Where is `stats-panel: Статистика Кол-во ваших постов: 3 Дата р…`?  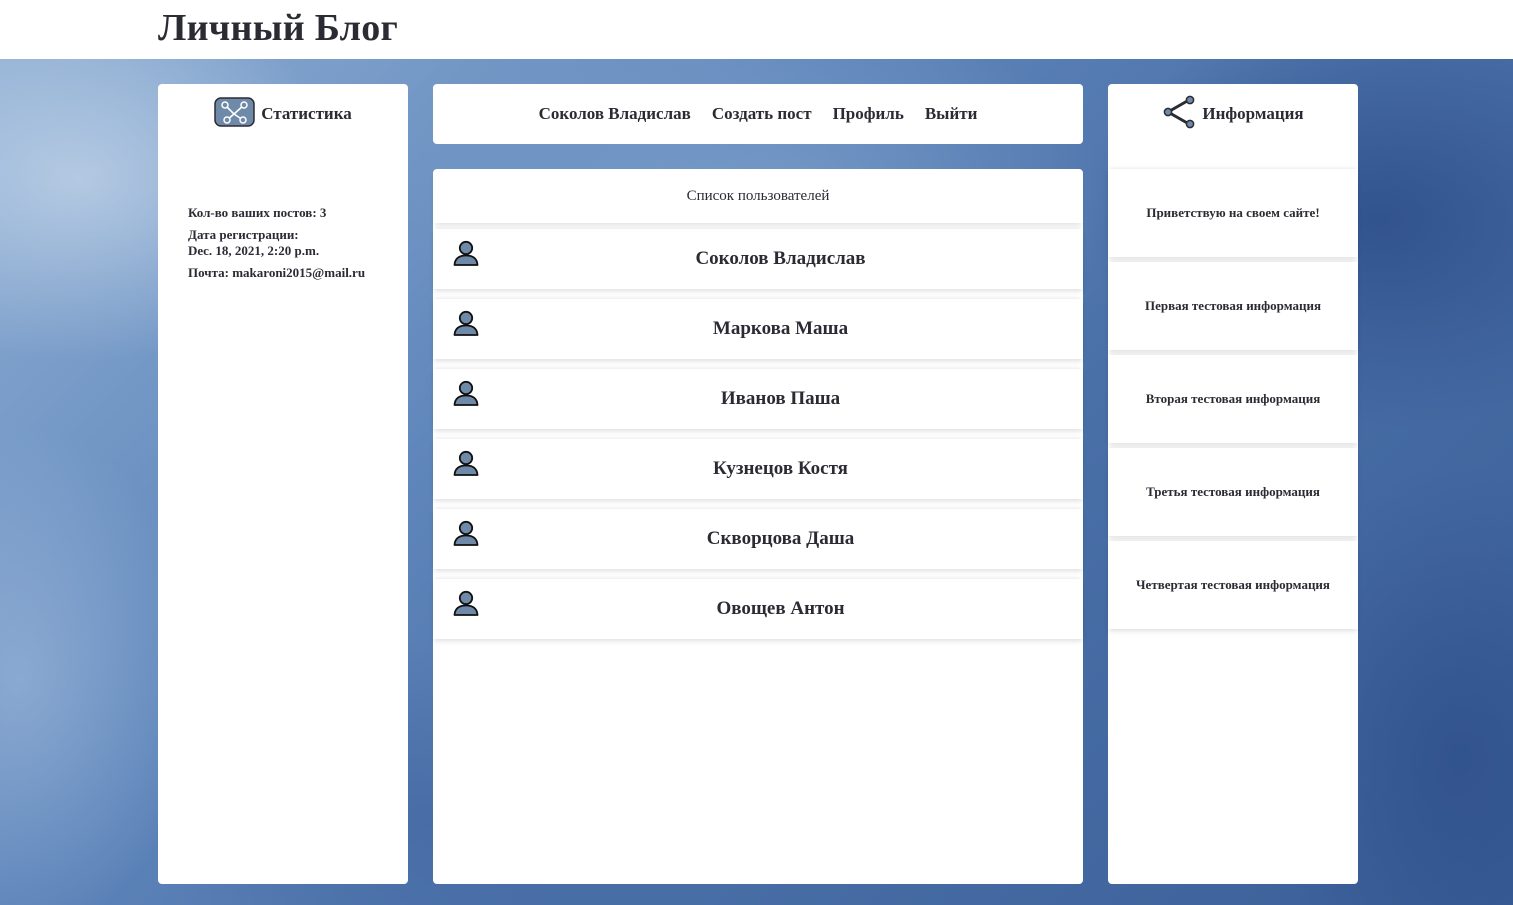 stats-panel: Статистика Кол-во ваших постов: 3 Дата р… is located at coordinates (283, 484).